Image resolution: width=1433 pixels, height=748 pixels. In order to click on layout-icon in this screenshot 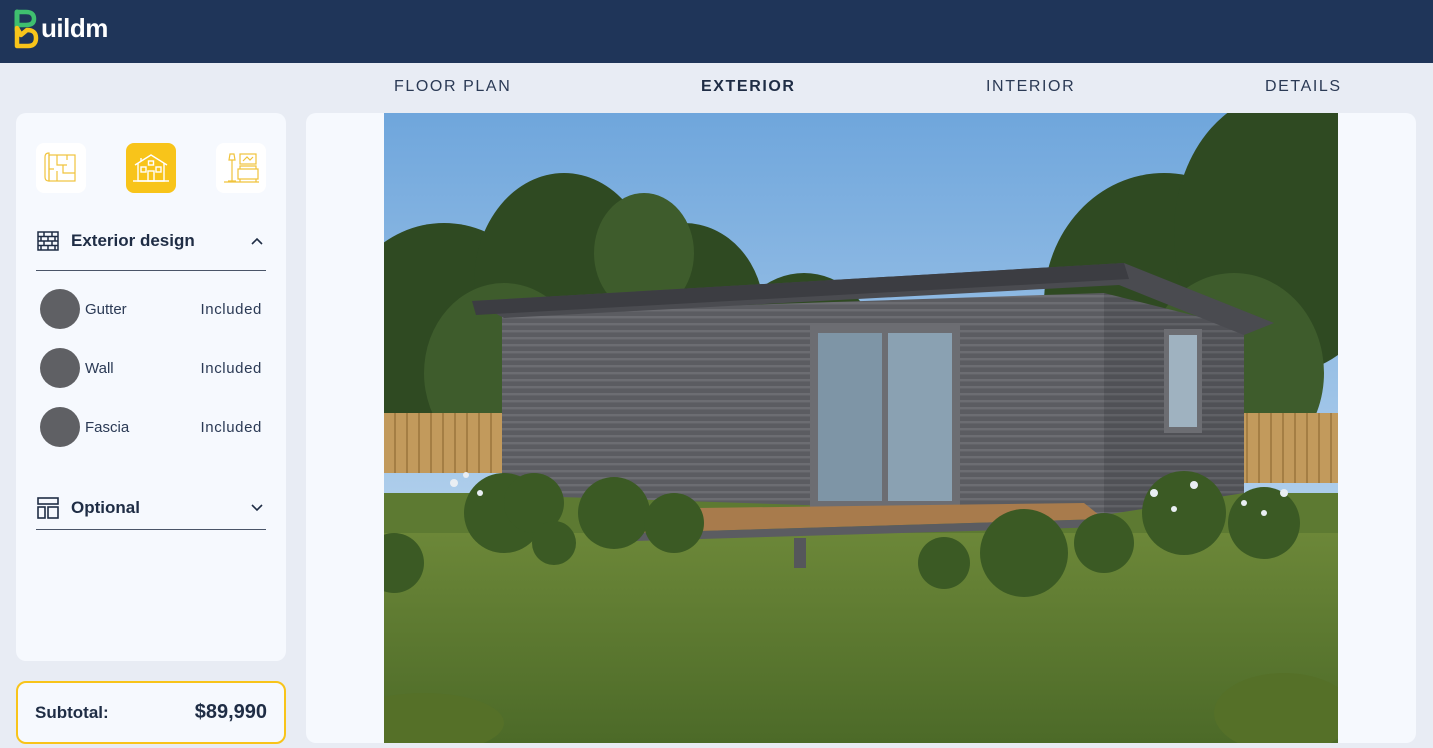, I will do `click(48, 508)`.